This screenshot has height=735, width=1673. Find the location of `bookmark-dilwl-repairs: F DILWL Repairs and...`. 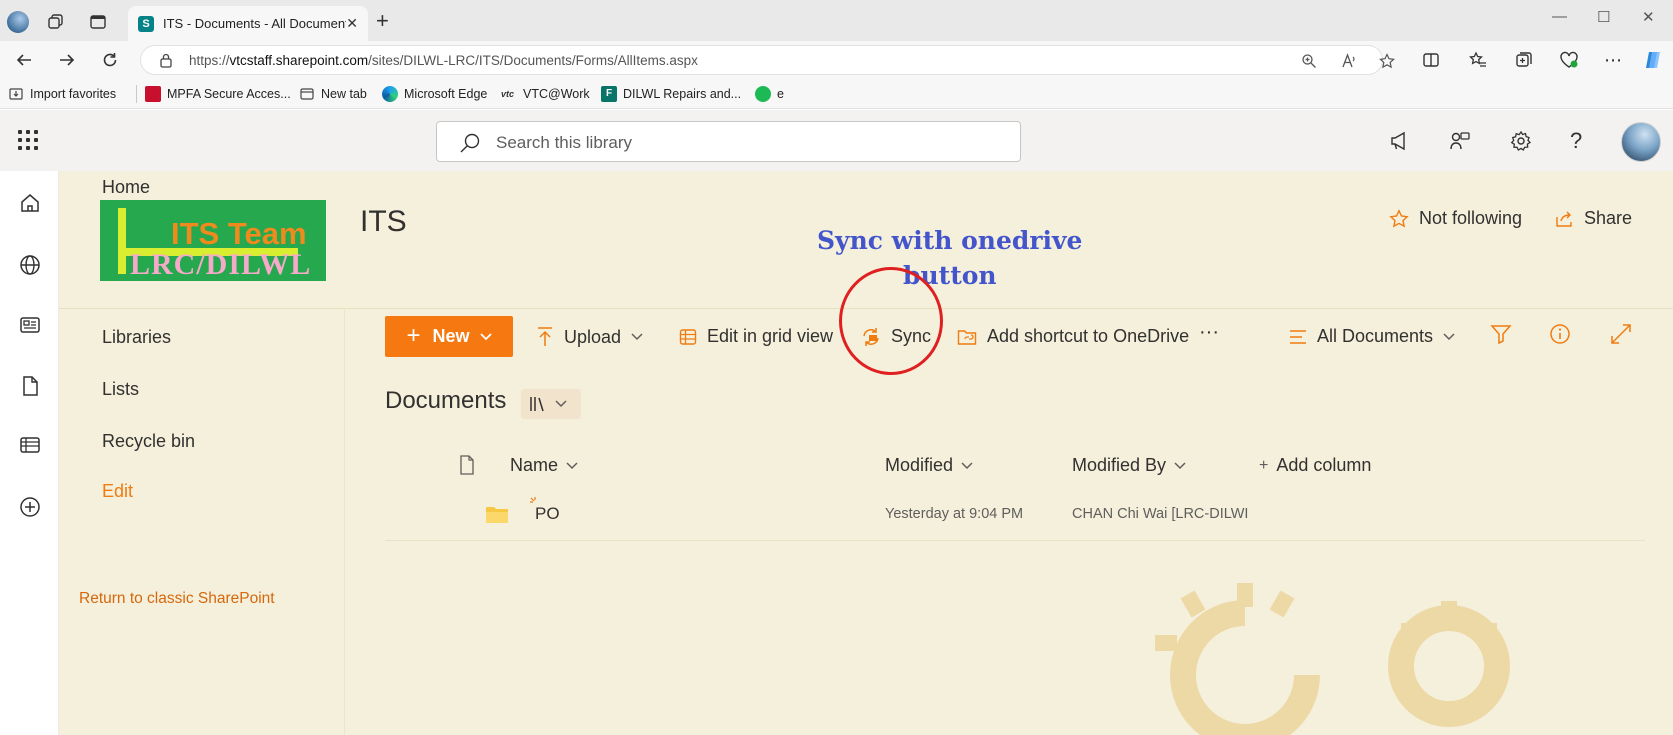

bookmark-dilwl-repairs: F DILWL Repairs and... is located at coordinates (671, 94).